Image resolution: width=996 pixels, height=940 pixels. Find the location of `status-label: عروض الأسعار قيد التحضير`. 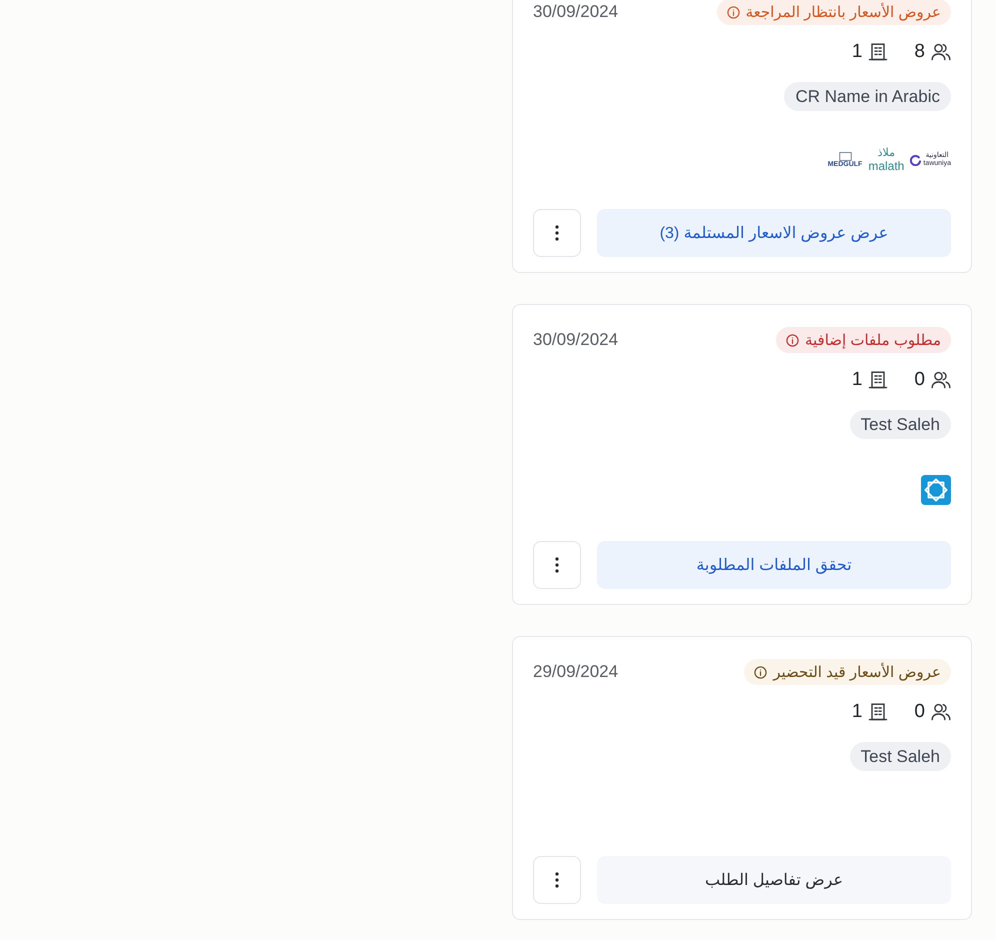

status-label: عروض الأسعار قيد التحضير is located at coordinates (857, 672).